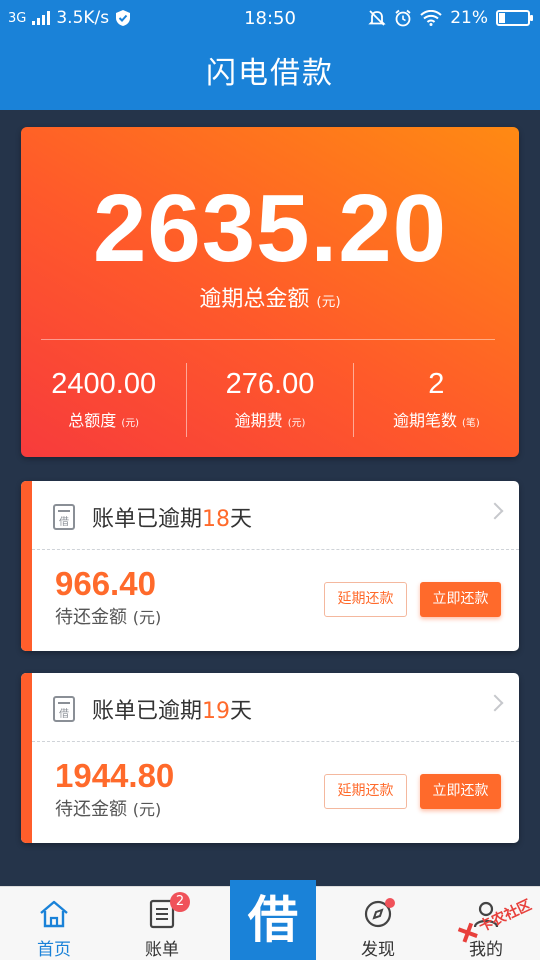 The height and width of the screenshot is (960, 540). What do you see at coordinates (269, 228) in the screenshot?
I see `total-overdue-amount: 2635.20` at bounding box center [269, 228].